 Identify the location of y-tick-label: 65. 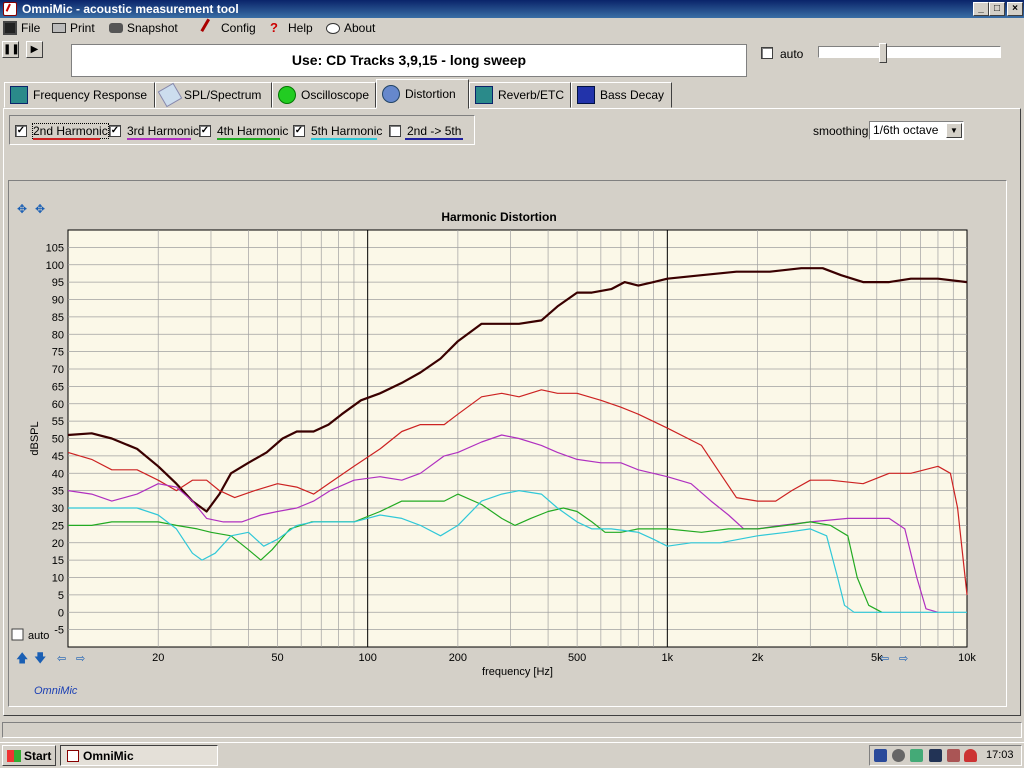
(58, 387).